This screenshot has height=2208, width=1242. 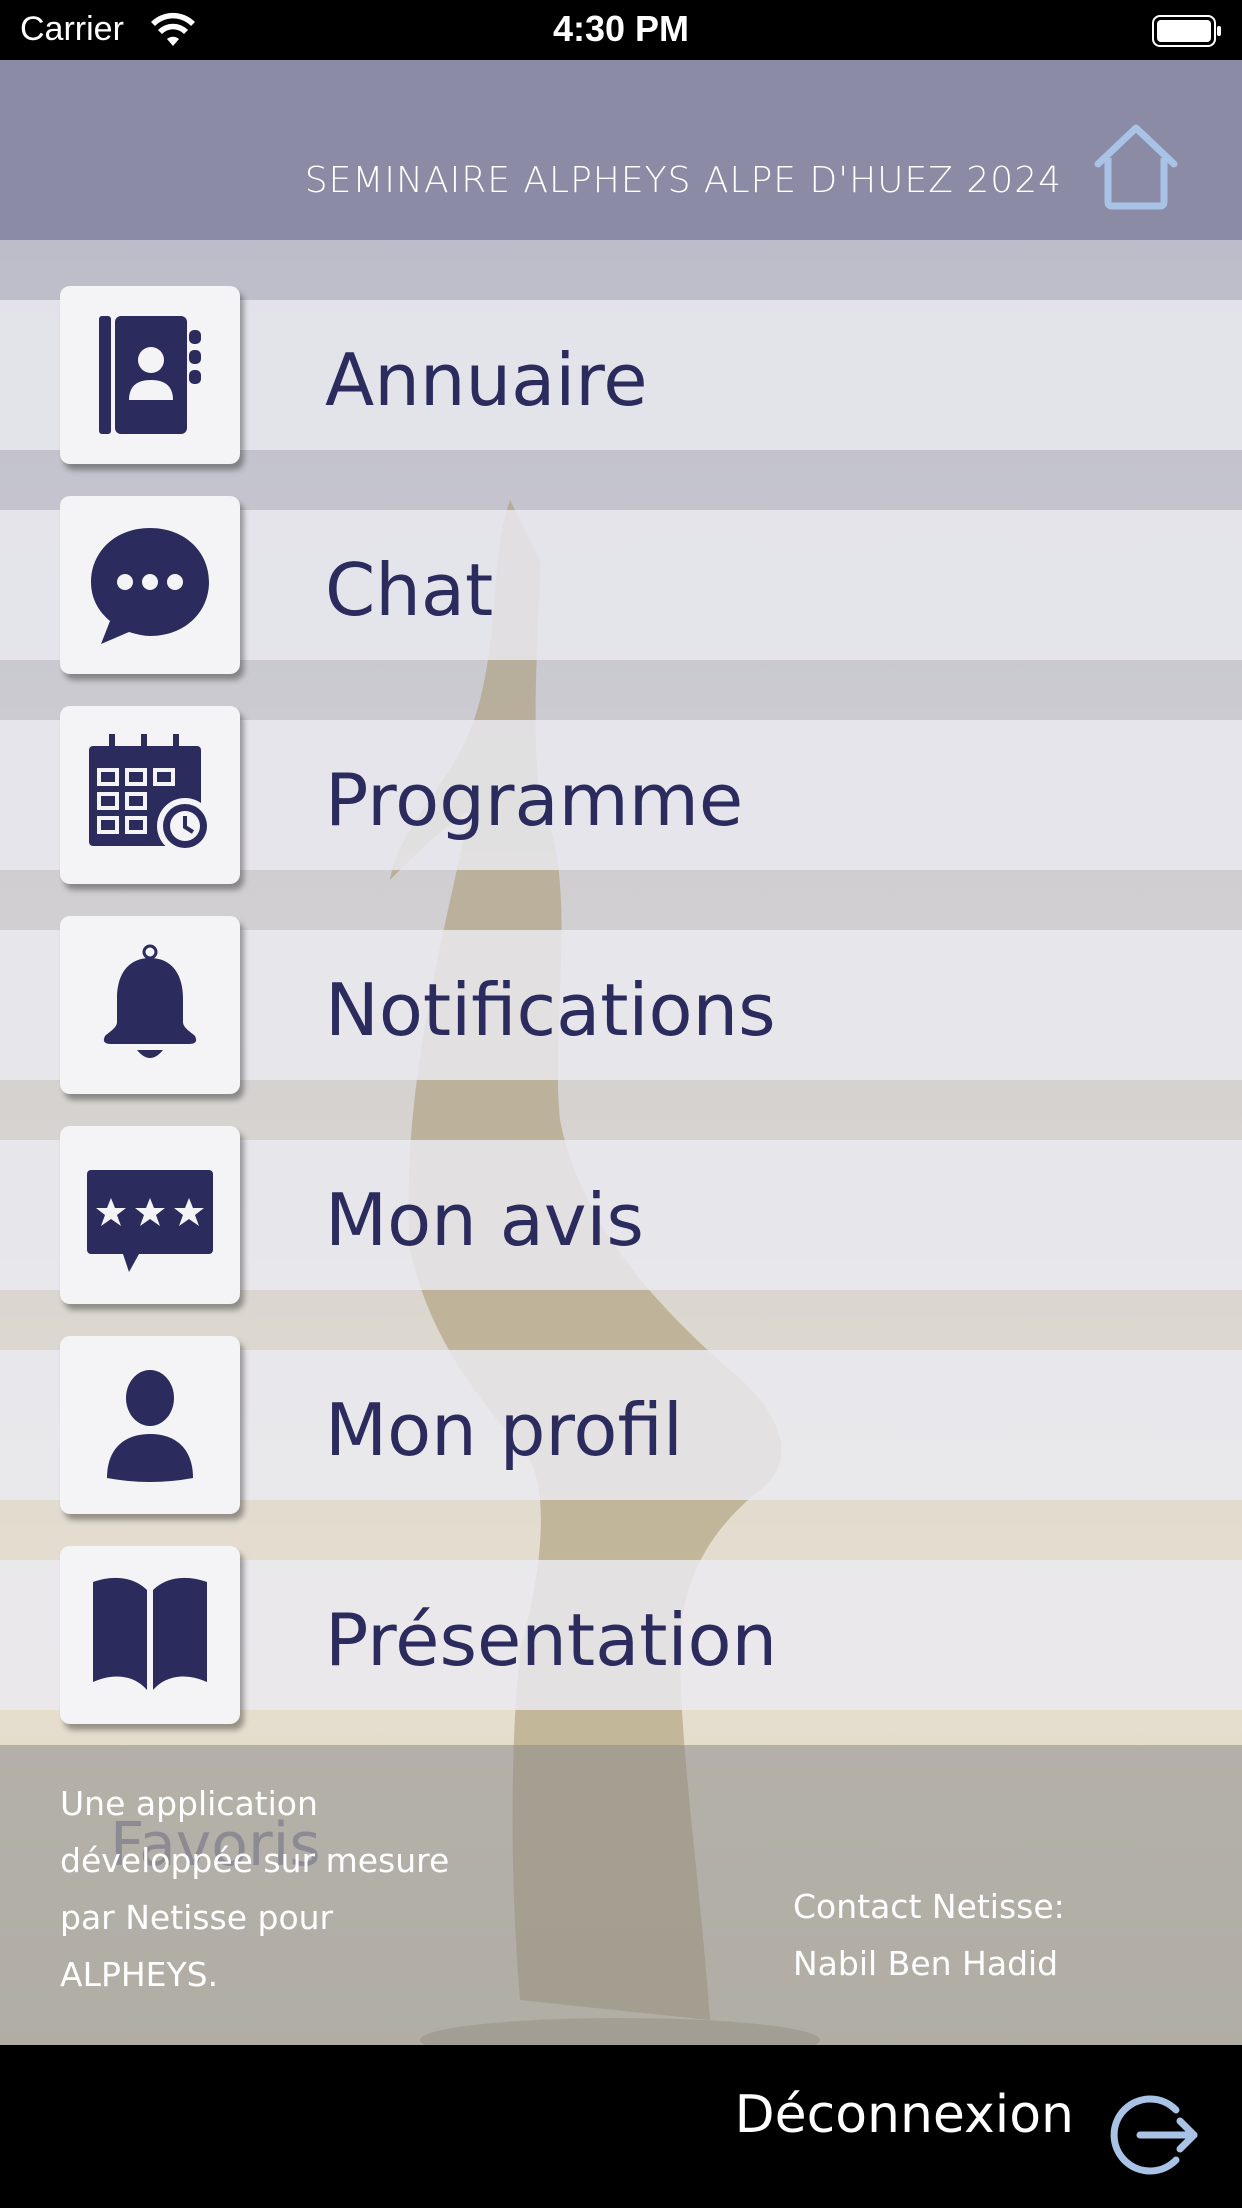 I want to click on menu-item-notifications: Notifications, so click(x=621, y=1005).